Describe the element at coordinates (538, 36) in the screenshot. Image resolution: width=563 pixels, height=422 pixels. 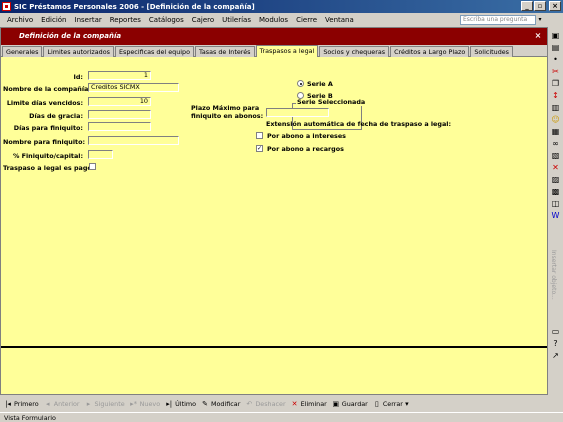
I see `form-close-icon: ×` at that location.